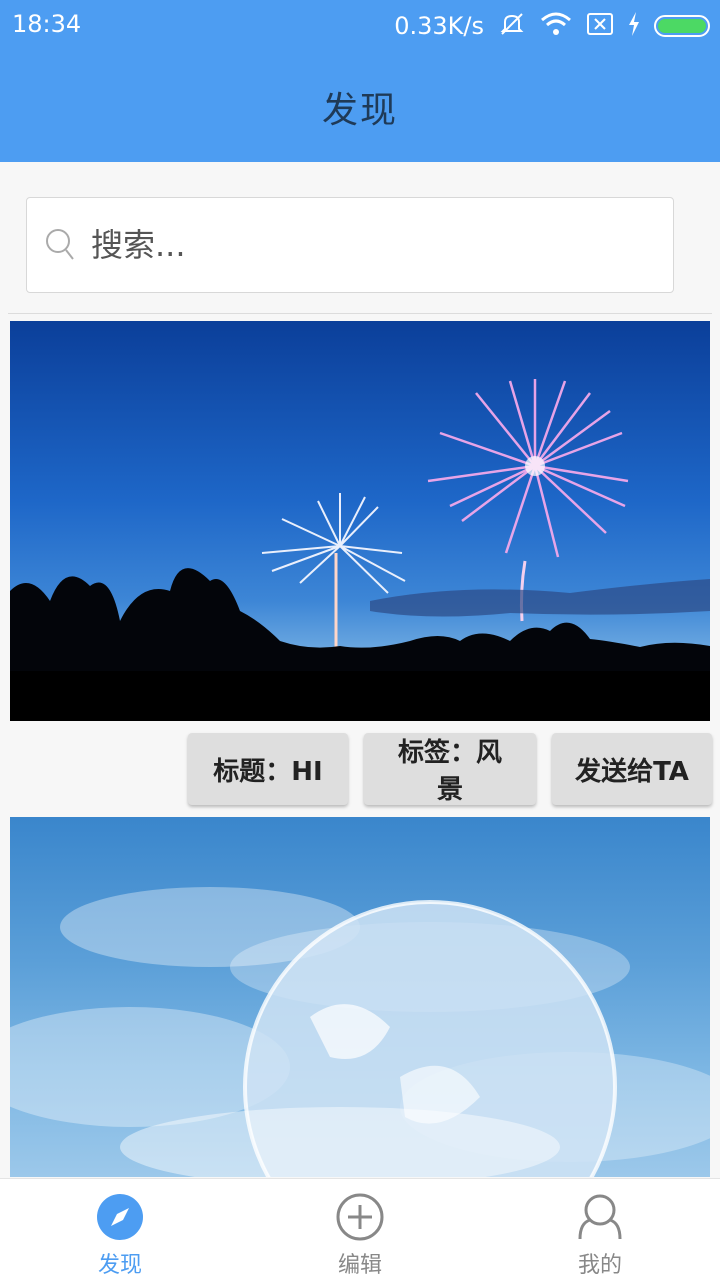 The width and height of the screenshot is (720, 1280). What do you see at coordinates (60, 245) in the screenshot?
I see `search-icon` at bounding box center [60, 245].